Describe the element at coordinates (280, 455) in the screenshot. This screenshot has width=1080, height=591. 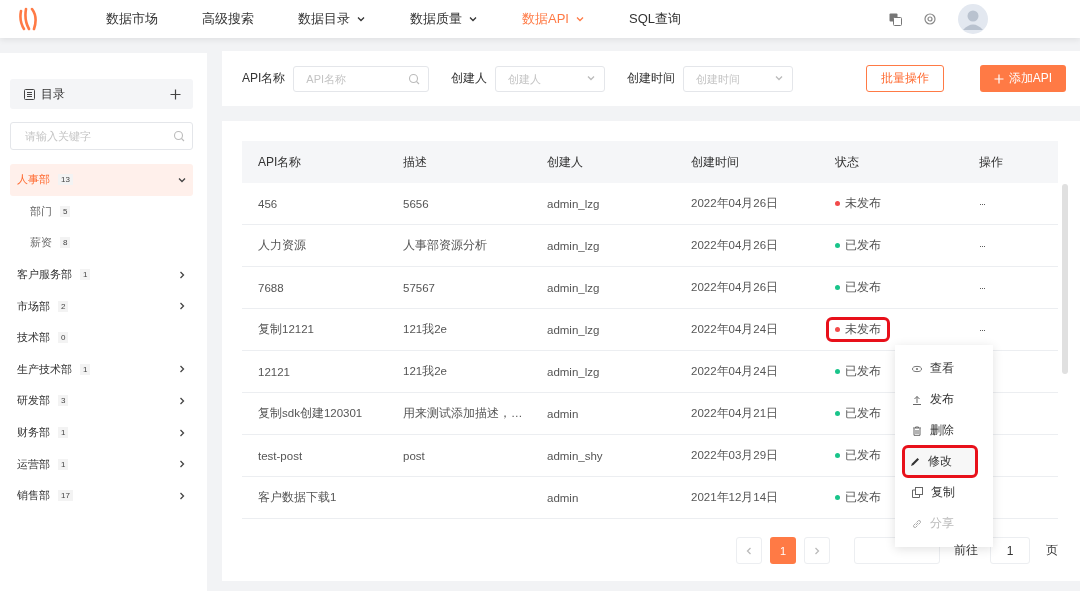
I see `table-cell: test-post` at that location.